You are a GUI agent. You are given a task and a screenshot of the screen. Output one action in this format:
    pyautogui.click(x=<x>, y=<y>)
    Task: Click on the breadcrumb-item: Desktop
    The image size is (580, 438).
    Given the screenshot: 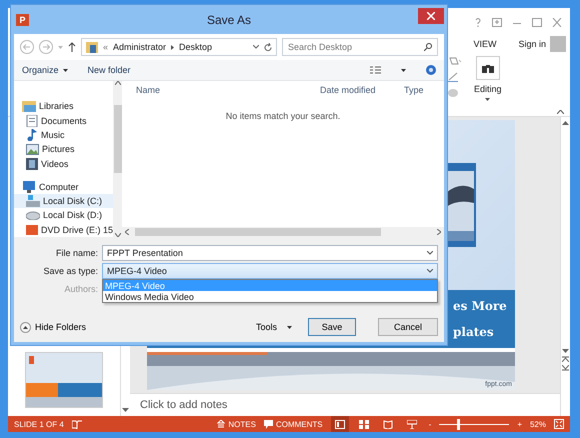 What is the action you would take?
    pyautogui.click(x=195, y=47)
    